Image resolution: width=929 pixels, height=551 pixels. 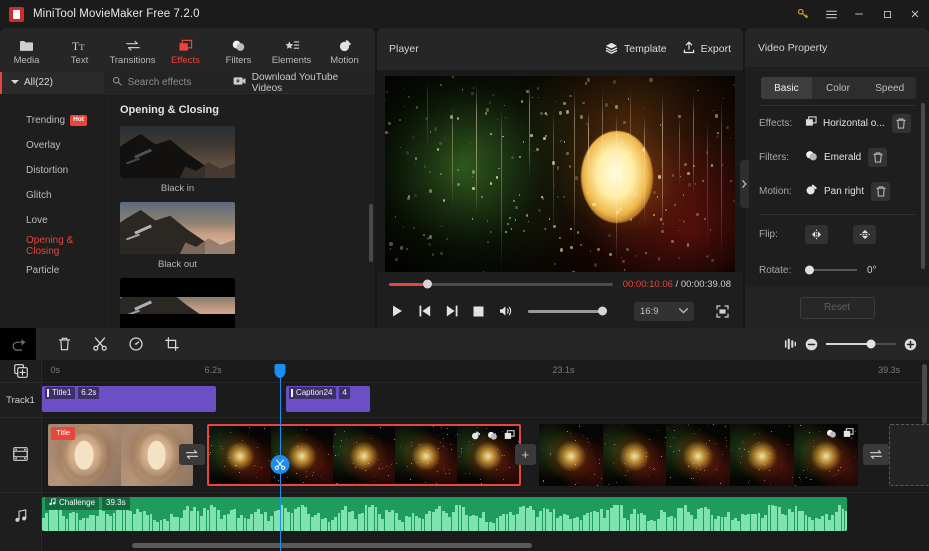 What do you see at coordinates (837, 307) in the screenshot?
I see `reset-button: Reset` at bounding box center [837, 307].